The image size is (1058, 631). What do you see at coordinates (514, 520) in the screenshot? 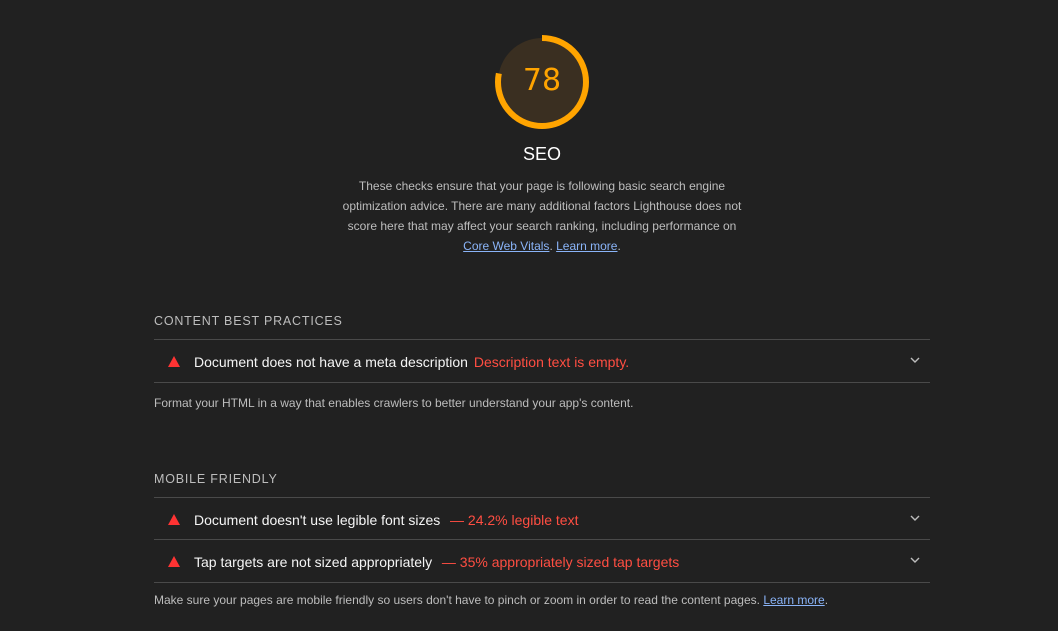
I see `audit-display-value: — 24.2% legible text` at bounding box center [514, 520].